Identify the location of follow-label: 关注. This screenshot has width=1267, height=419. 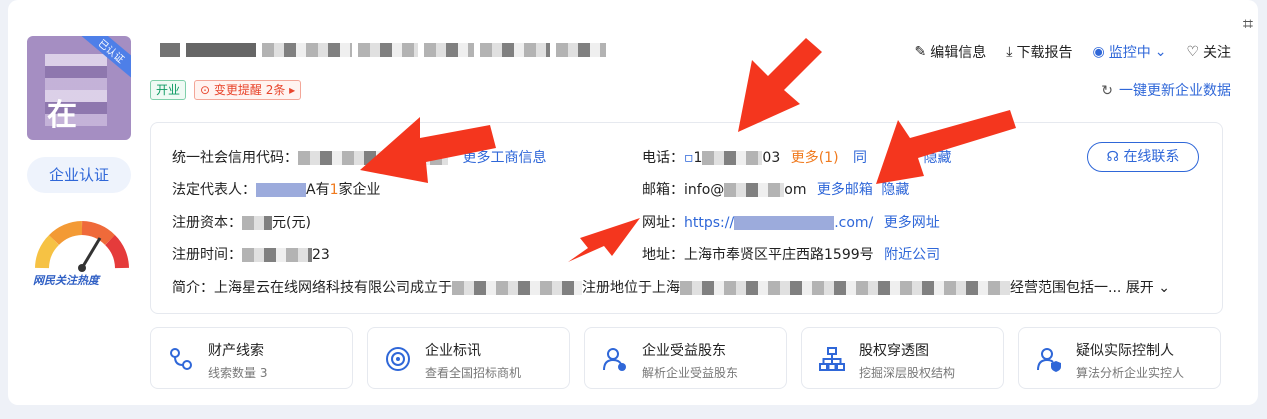
(1217, 53).